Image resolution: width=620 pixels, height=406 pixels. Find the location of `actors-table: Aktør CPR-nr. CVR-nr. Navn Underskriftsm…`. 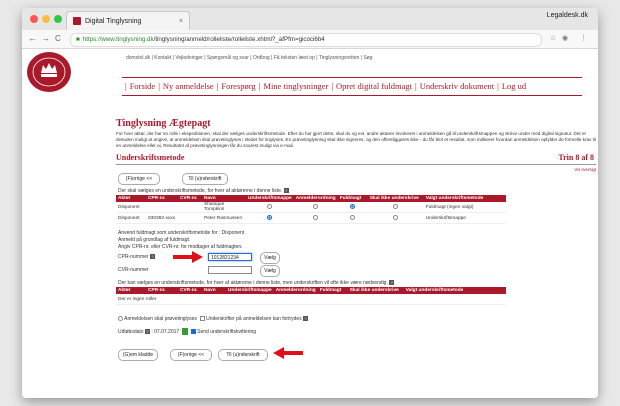

actors-table: Aktør CPR-nr. CVR-nr. Navn Underskriftsm… is located at coordinates (311, 209).